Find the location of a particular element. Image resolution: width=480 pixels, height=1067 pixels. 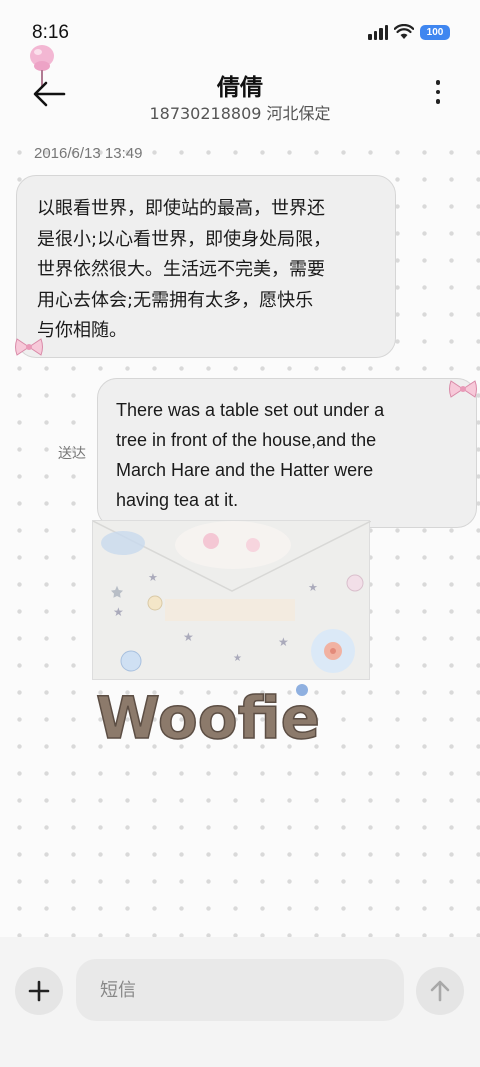

contact-name: 倩倩 is located at coordinates (240, 85).